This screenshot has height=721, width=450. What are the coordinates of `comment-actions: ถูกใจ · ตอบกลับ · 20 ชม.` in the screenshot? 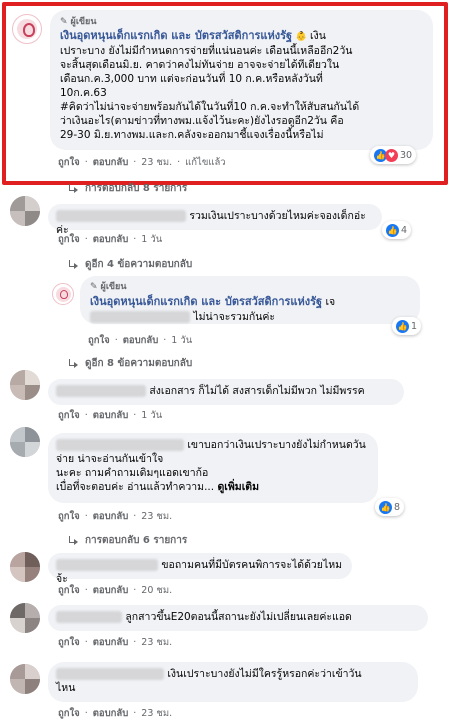 It's located at (115, 590).